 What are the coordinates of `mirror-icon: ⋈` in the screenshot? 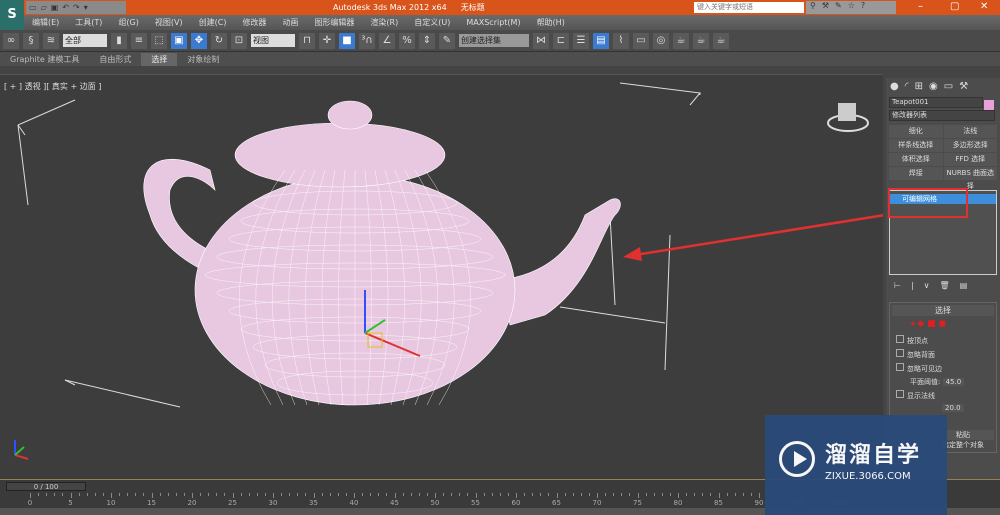 It's located at (541, 40).